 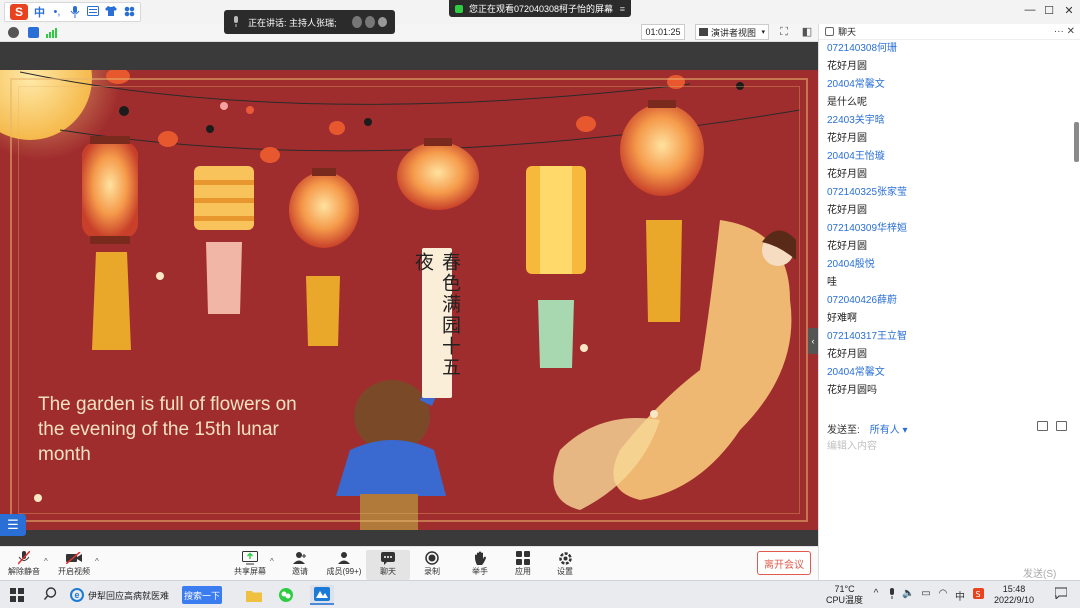 I want to click on slide-list-button: ☰, so click(x=13, y=525).